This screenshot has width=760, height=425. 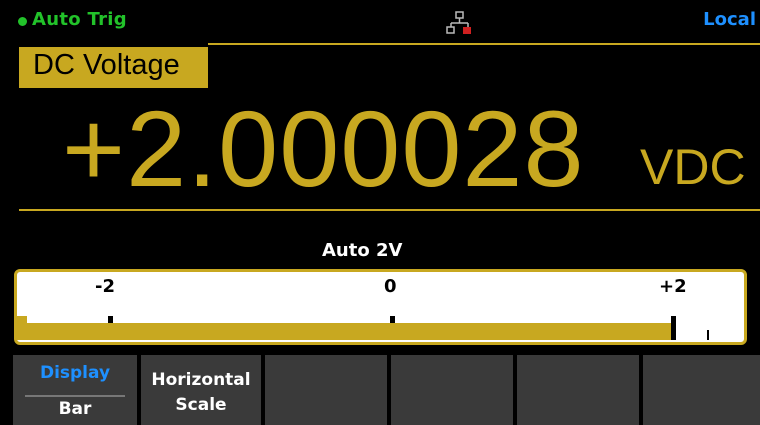 I want to click on header-divider, so click(x=484, y=44).